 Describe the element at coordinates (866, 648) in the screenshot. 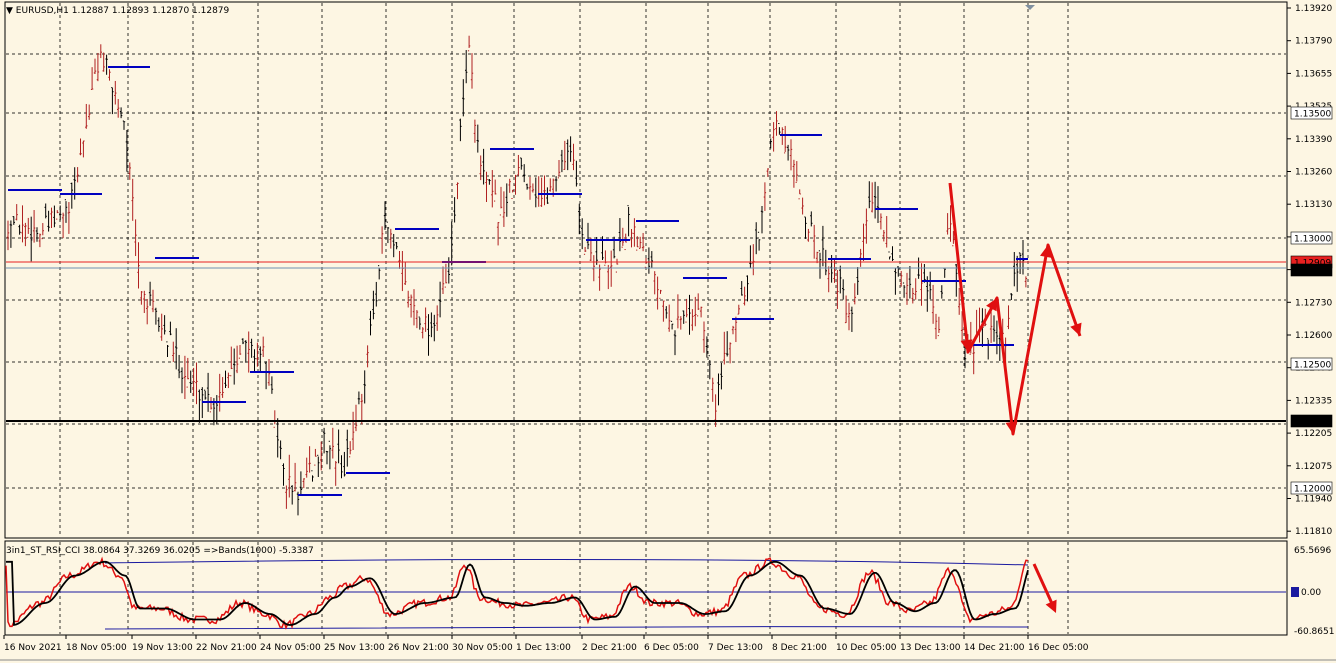

I see `time-tick-label: 10 Dec 05:00` at that location.